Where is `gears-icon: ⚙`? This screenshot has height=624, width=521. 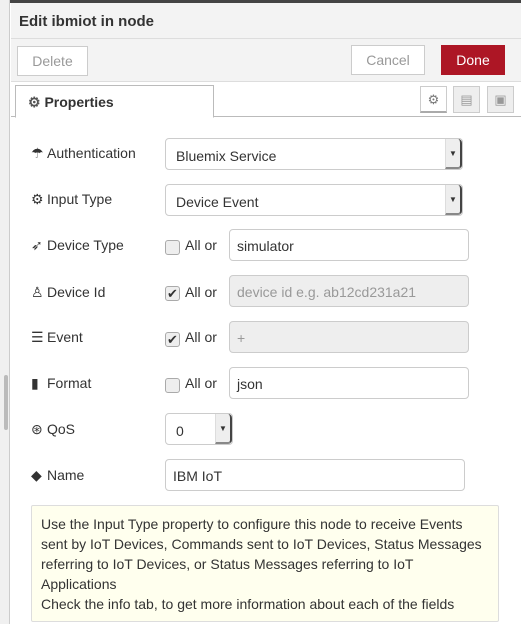
gears-icon: ⚙ is located at coordinates (37, 199).